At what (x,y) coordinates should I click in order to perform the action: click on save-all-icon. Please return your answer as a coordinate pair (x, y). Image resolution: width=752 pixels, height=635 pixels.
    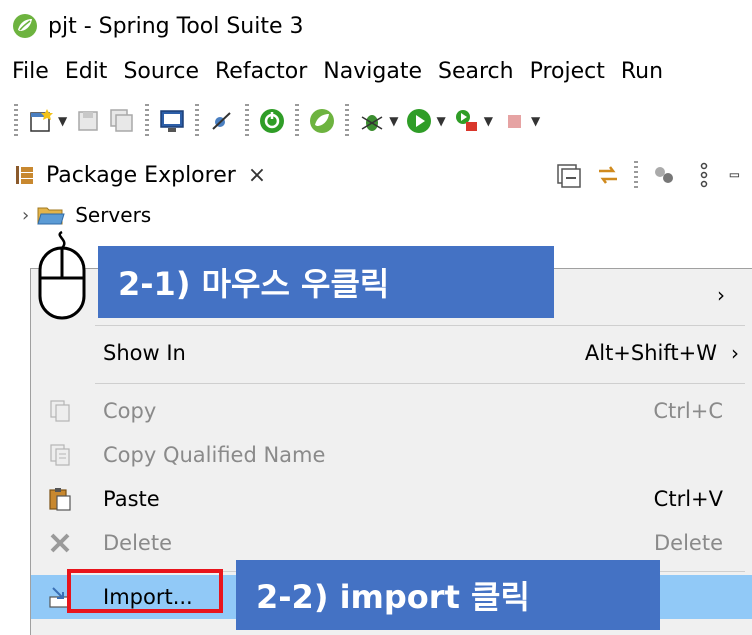
    Looking at the image, I should click on (122, 121).